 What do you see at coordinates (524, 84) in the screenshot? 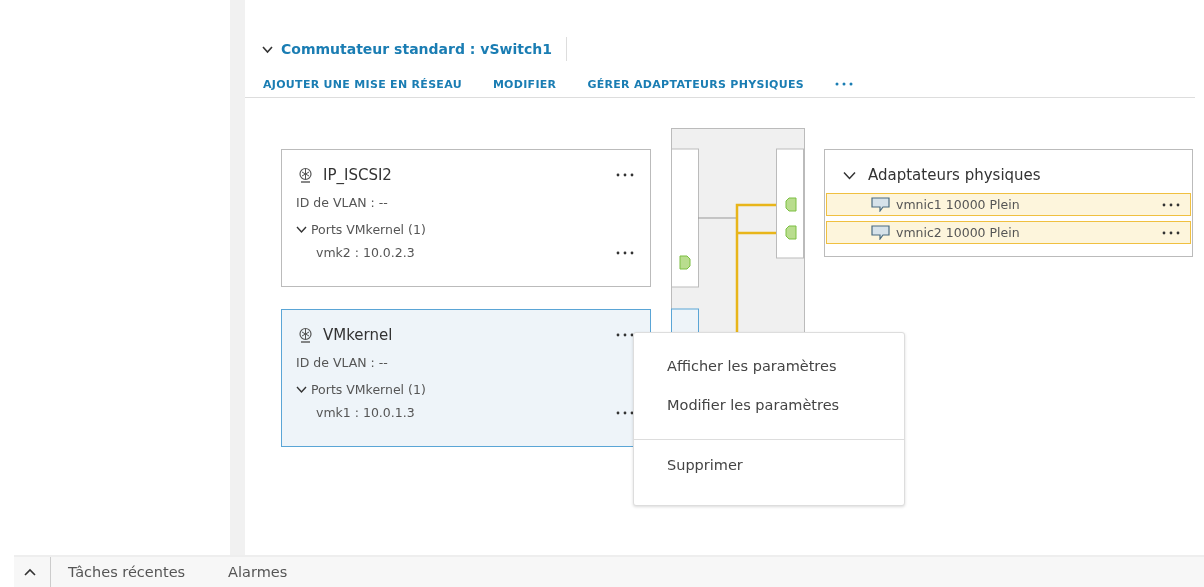
I see `toolbar-button: MODIFIER` at bounding box center [524, 84].